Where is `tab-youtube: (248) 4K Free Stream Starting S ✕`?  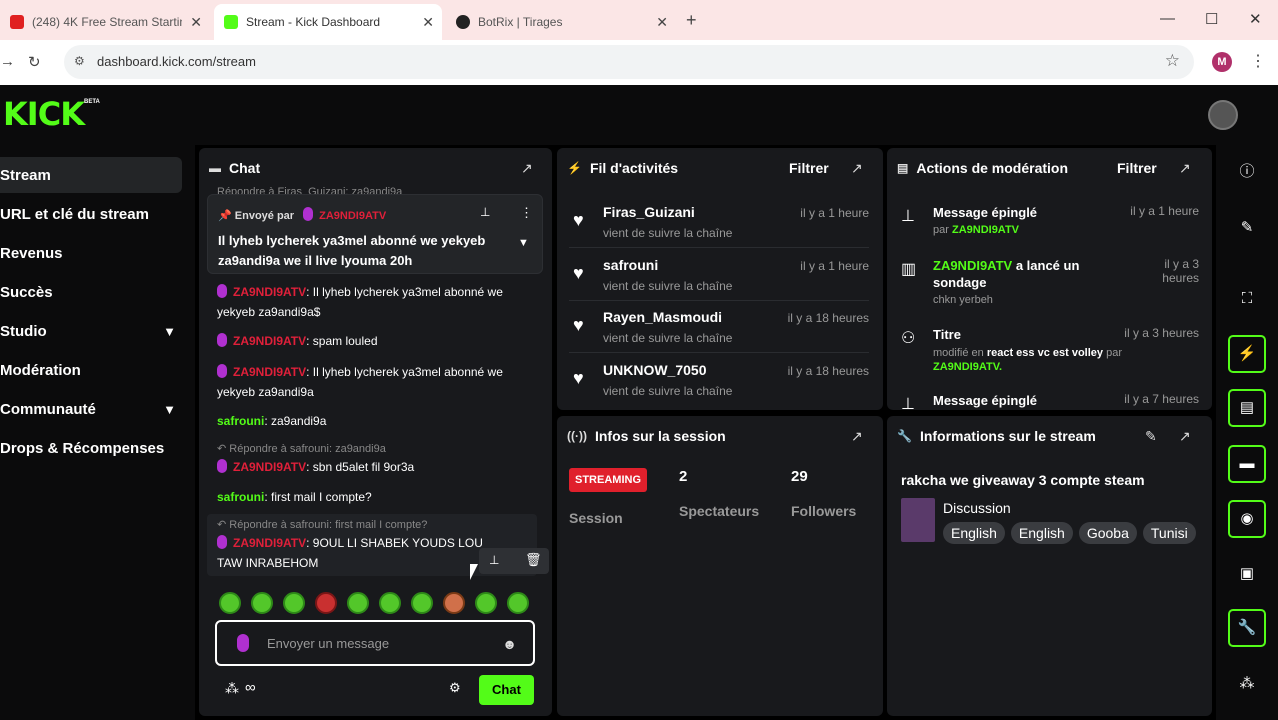
tab-youtube: (248) 4K Free Stream Starting S ✕ is located at coordinates (105, 22).